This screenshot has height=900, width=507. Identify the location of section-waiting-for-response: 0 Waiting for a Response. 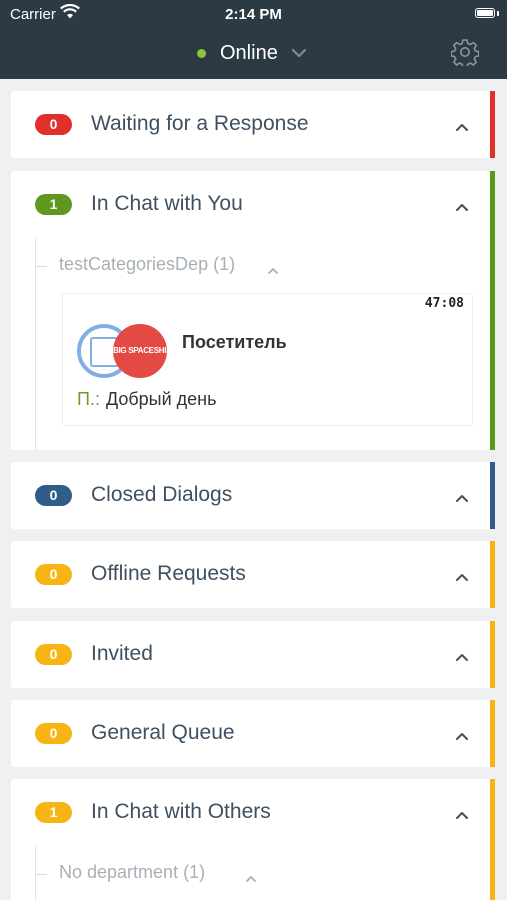
(253, 124).